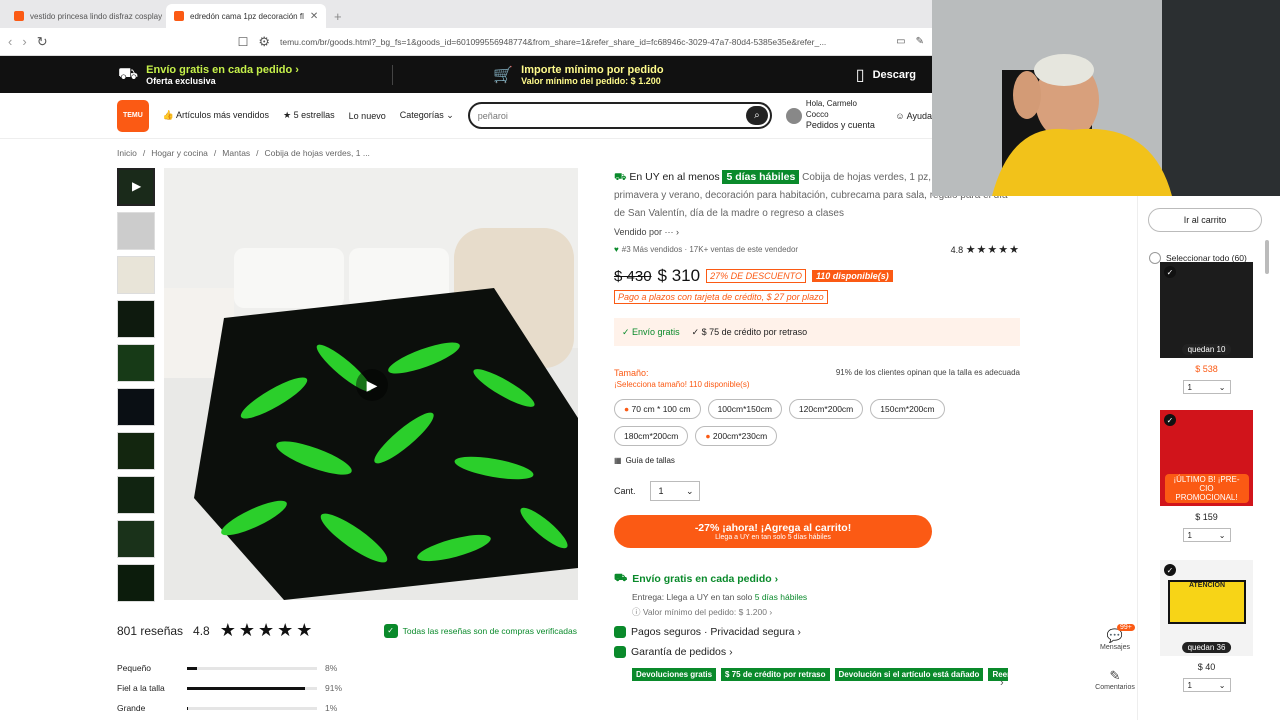 This screenshot has width=1280, height=720. What do you see at coordinates (179, 153) in the screenshot?
I see `breadcrumb-item: Hogar y cocina` at bounding box center [179, 153].